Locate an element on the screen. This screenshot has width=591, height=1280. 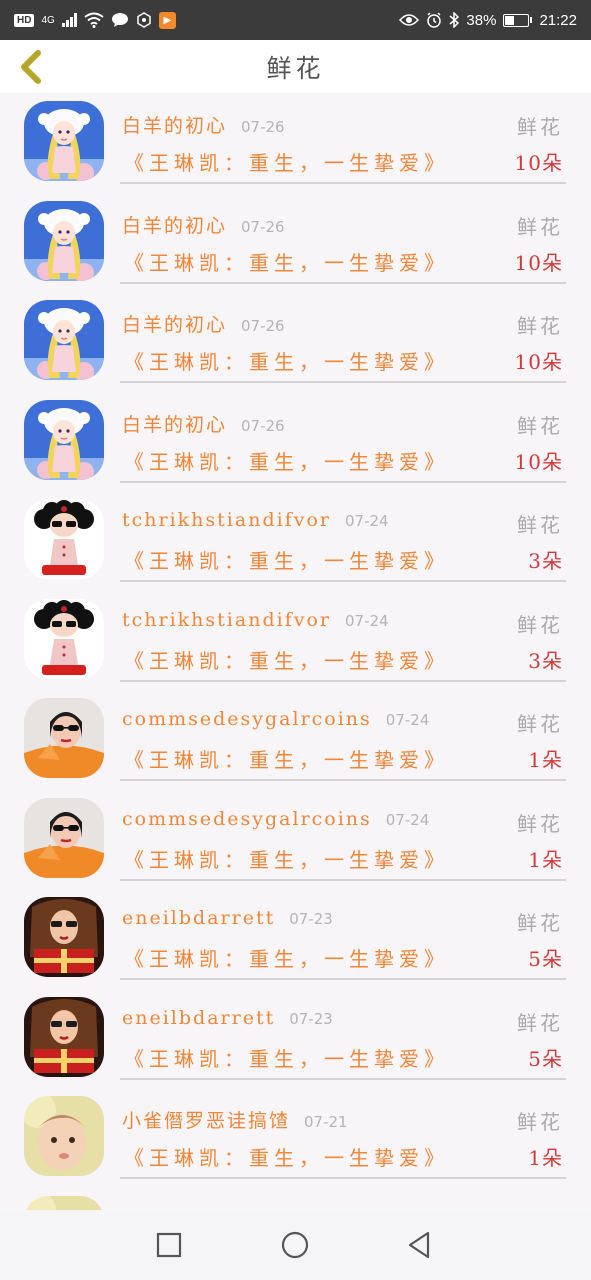
flower-count: 5朵 is located at coordinates (545, 959).